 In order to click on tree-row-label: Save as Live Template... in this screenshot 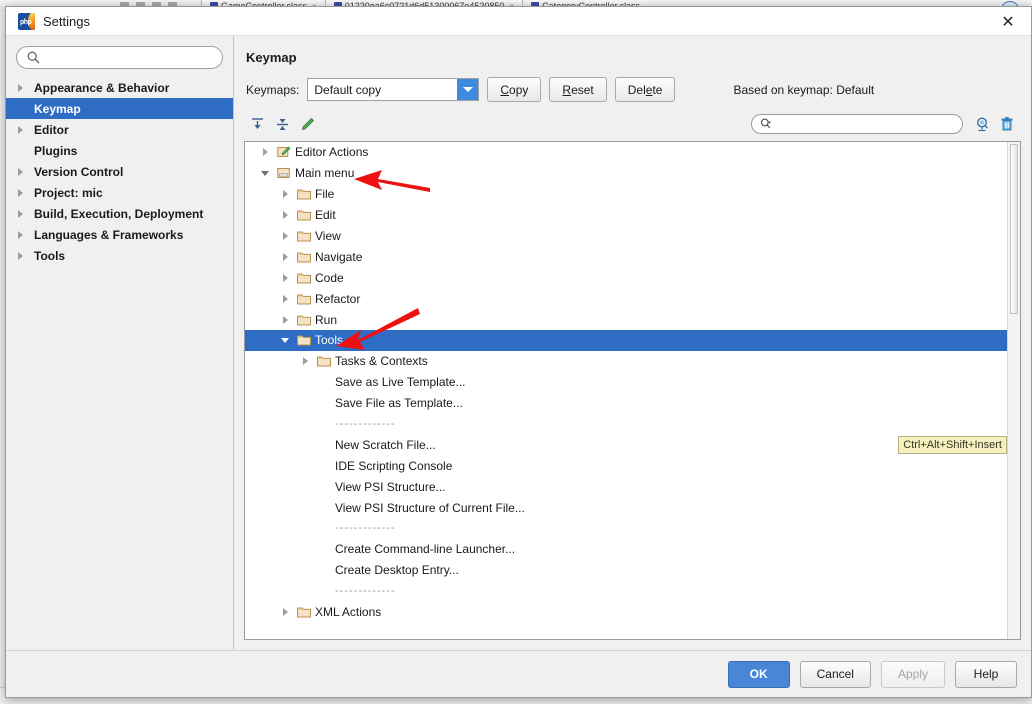, I will do `click(400, 382)`.